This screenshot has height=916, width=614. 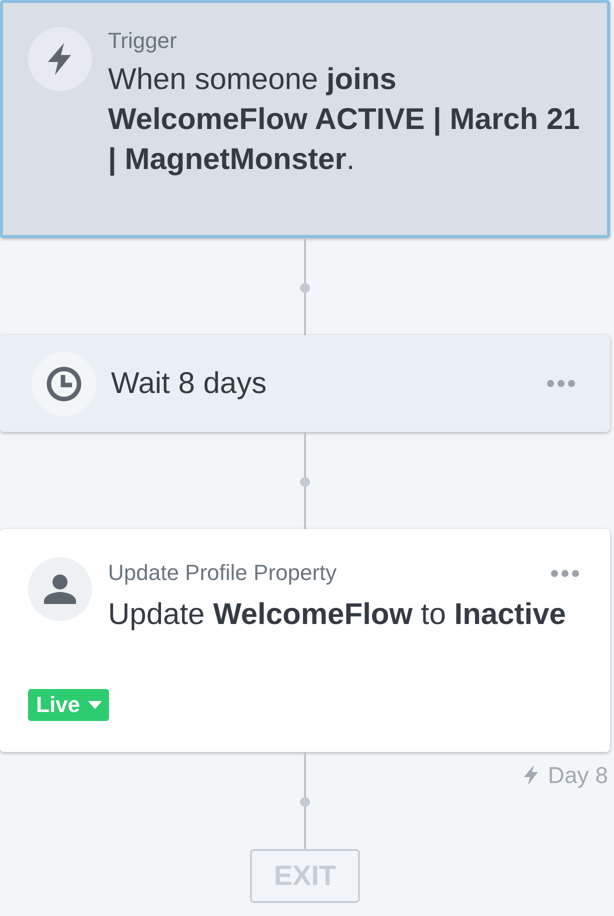 I want to click on person-icon, so click(x=60, y=589).